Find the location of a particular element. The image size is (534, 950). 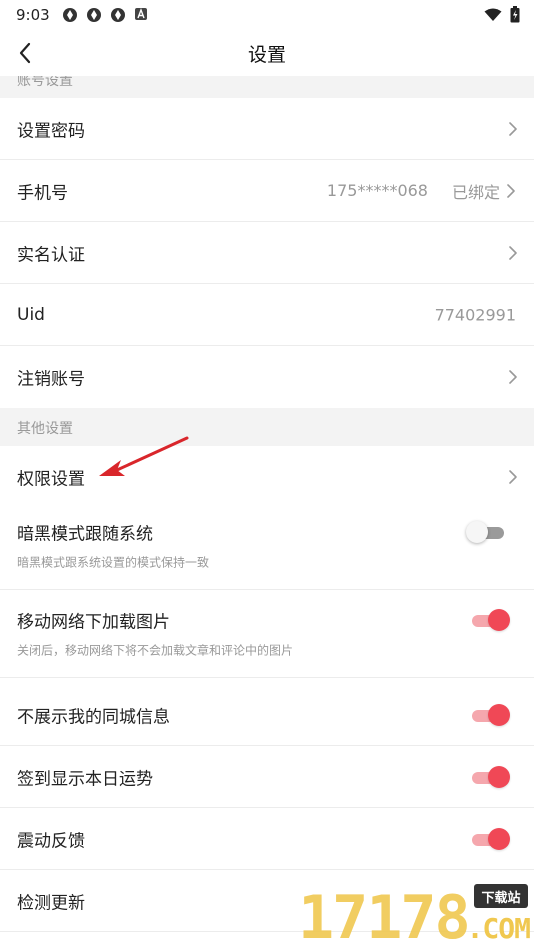

back-button is located at coordinates (25, 53).